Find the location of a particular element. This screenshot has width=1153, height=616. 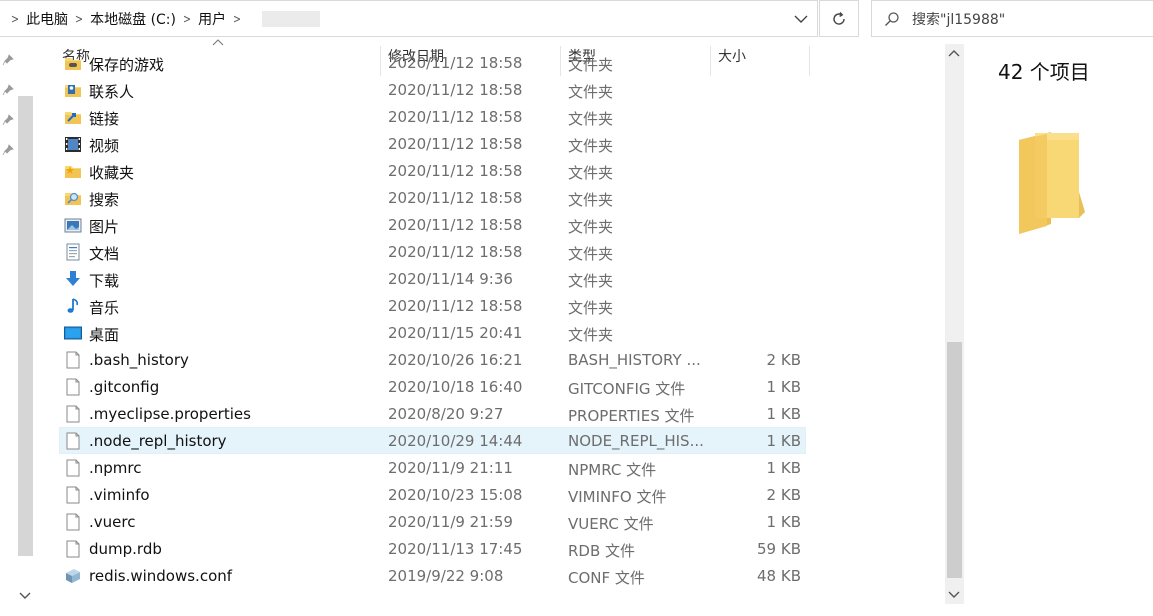

file-name: 搜索 is located at coordinates (104, 199).